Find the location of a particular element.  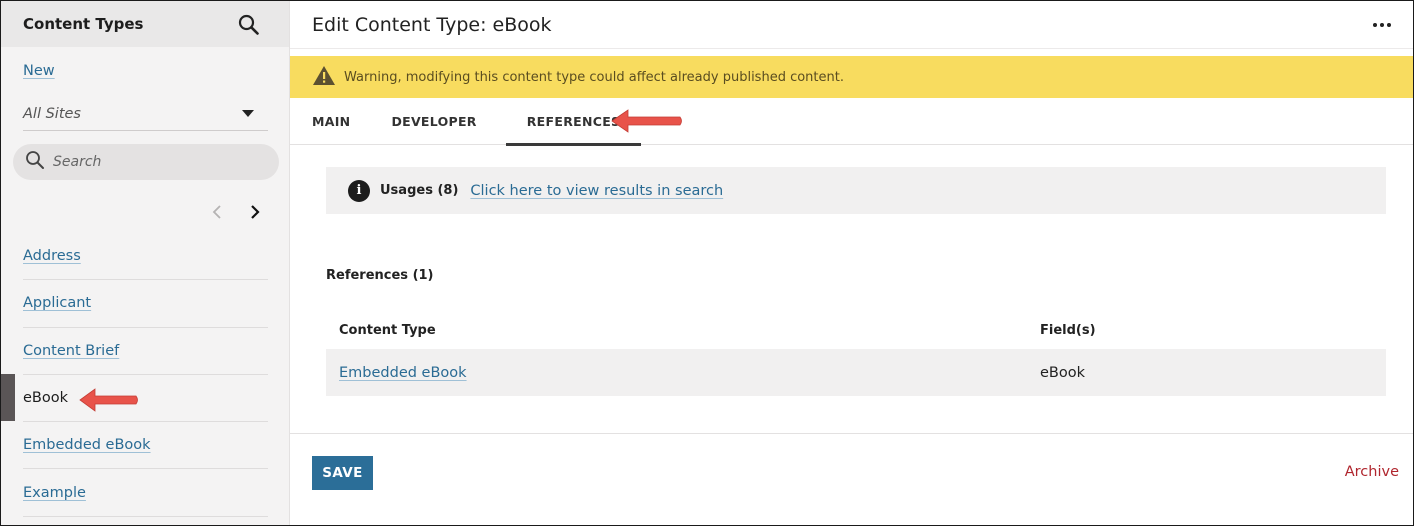

sidebar-item-embedded-ebook: Embedded eBook is located at coordinates (145, 446).